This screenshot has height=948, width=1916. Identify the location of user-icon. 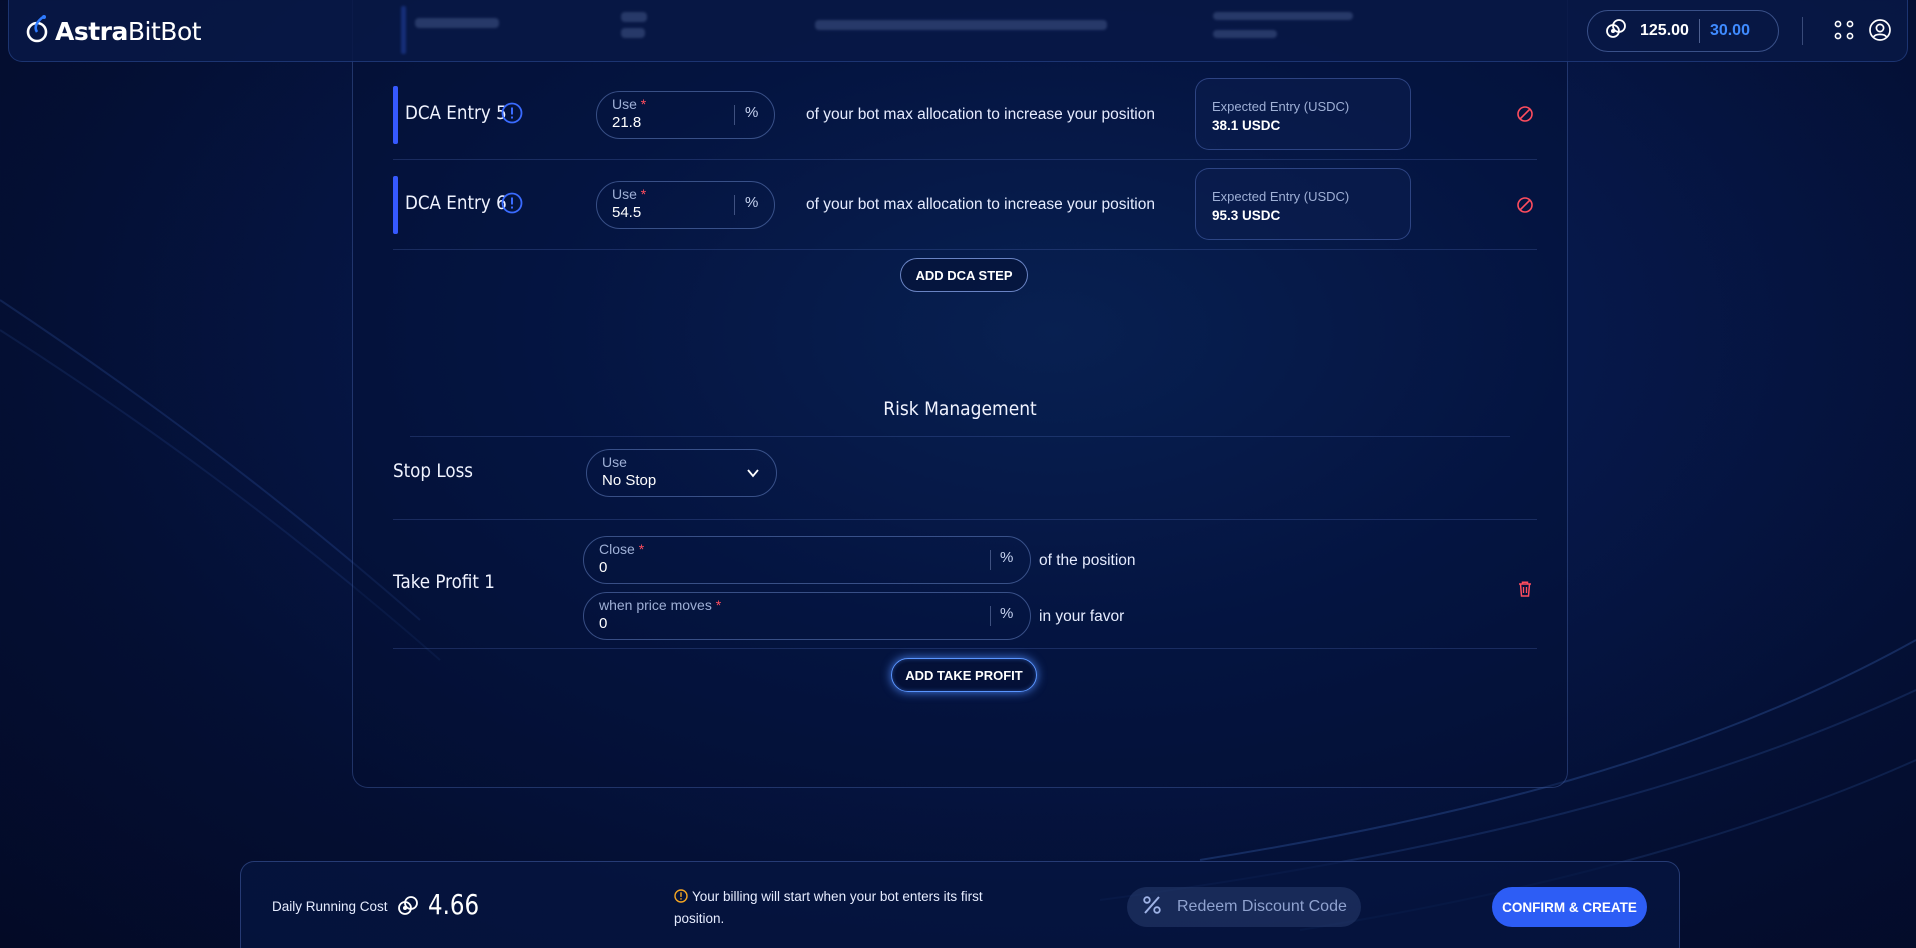
(1880, 30).